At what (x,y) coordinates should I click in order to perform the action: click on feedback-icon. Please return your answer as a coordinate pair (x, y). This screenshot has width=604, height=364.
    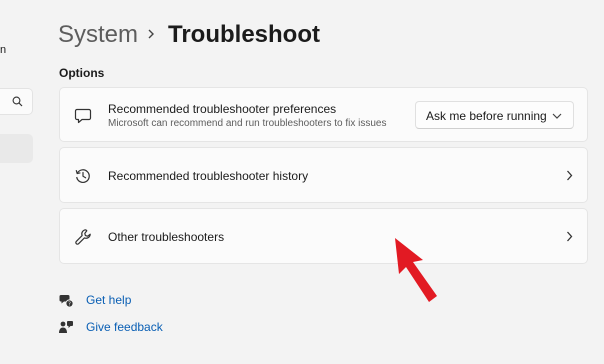
    Looking at the image, I should click on (66, 327).